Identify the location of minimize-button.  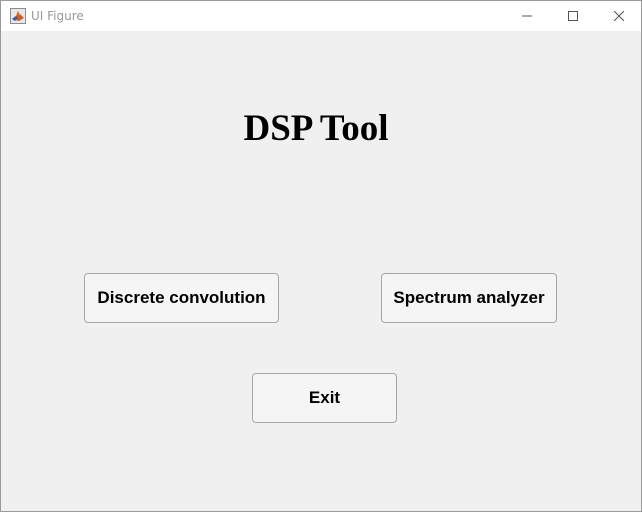
(527, 16).